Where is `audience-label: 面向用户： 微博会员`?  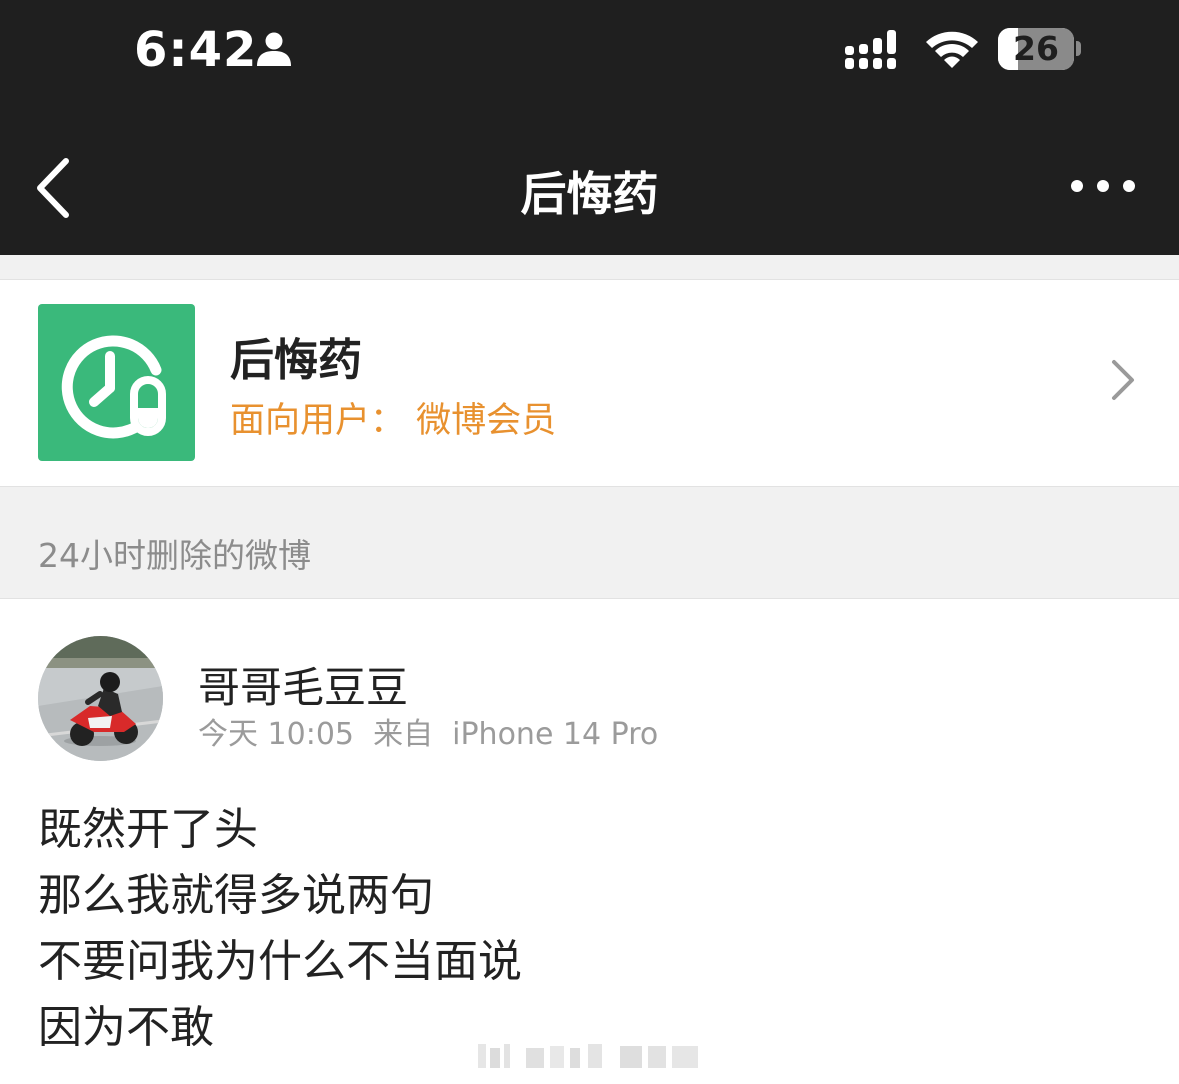 audience-label: 面向用户： 微博会员 is located at coordinates (393, 421).